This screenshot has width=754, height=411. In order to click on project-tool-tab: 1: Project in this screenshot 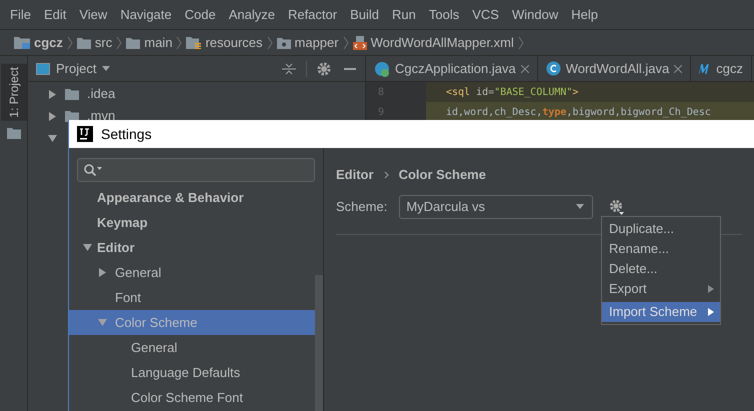, I will do `click(13, 92)`.